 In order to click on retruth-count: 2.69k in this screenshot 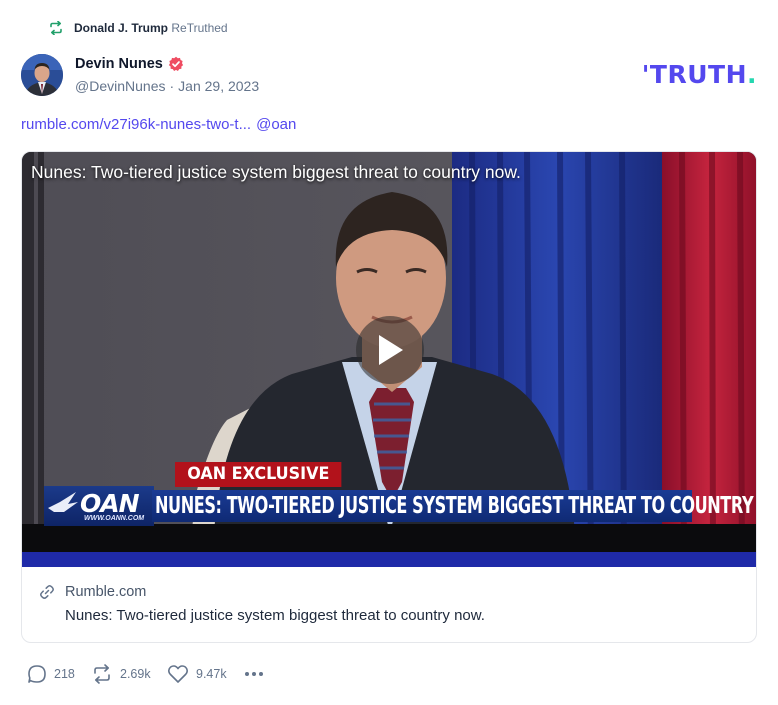, I will do `click(135, 674)`.